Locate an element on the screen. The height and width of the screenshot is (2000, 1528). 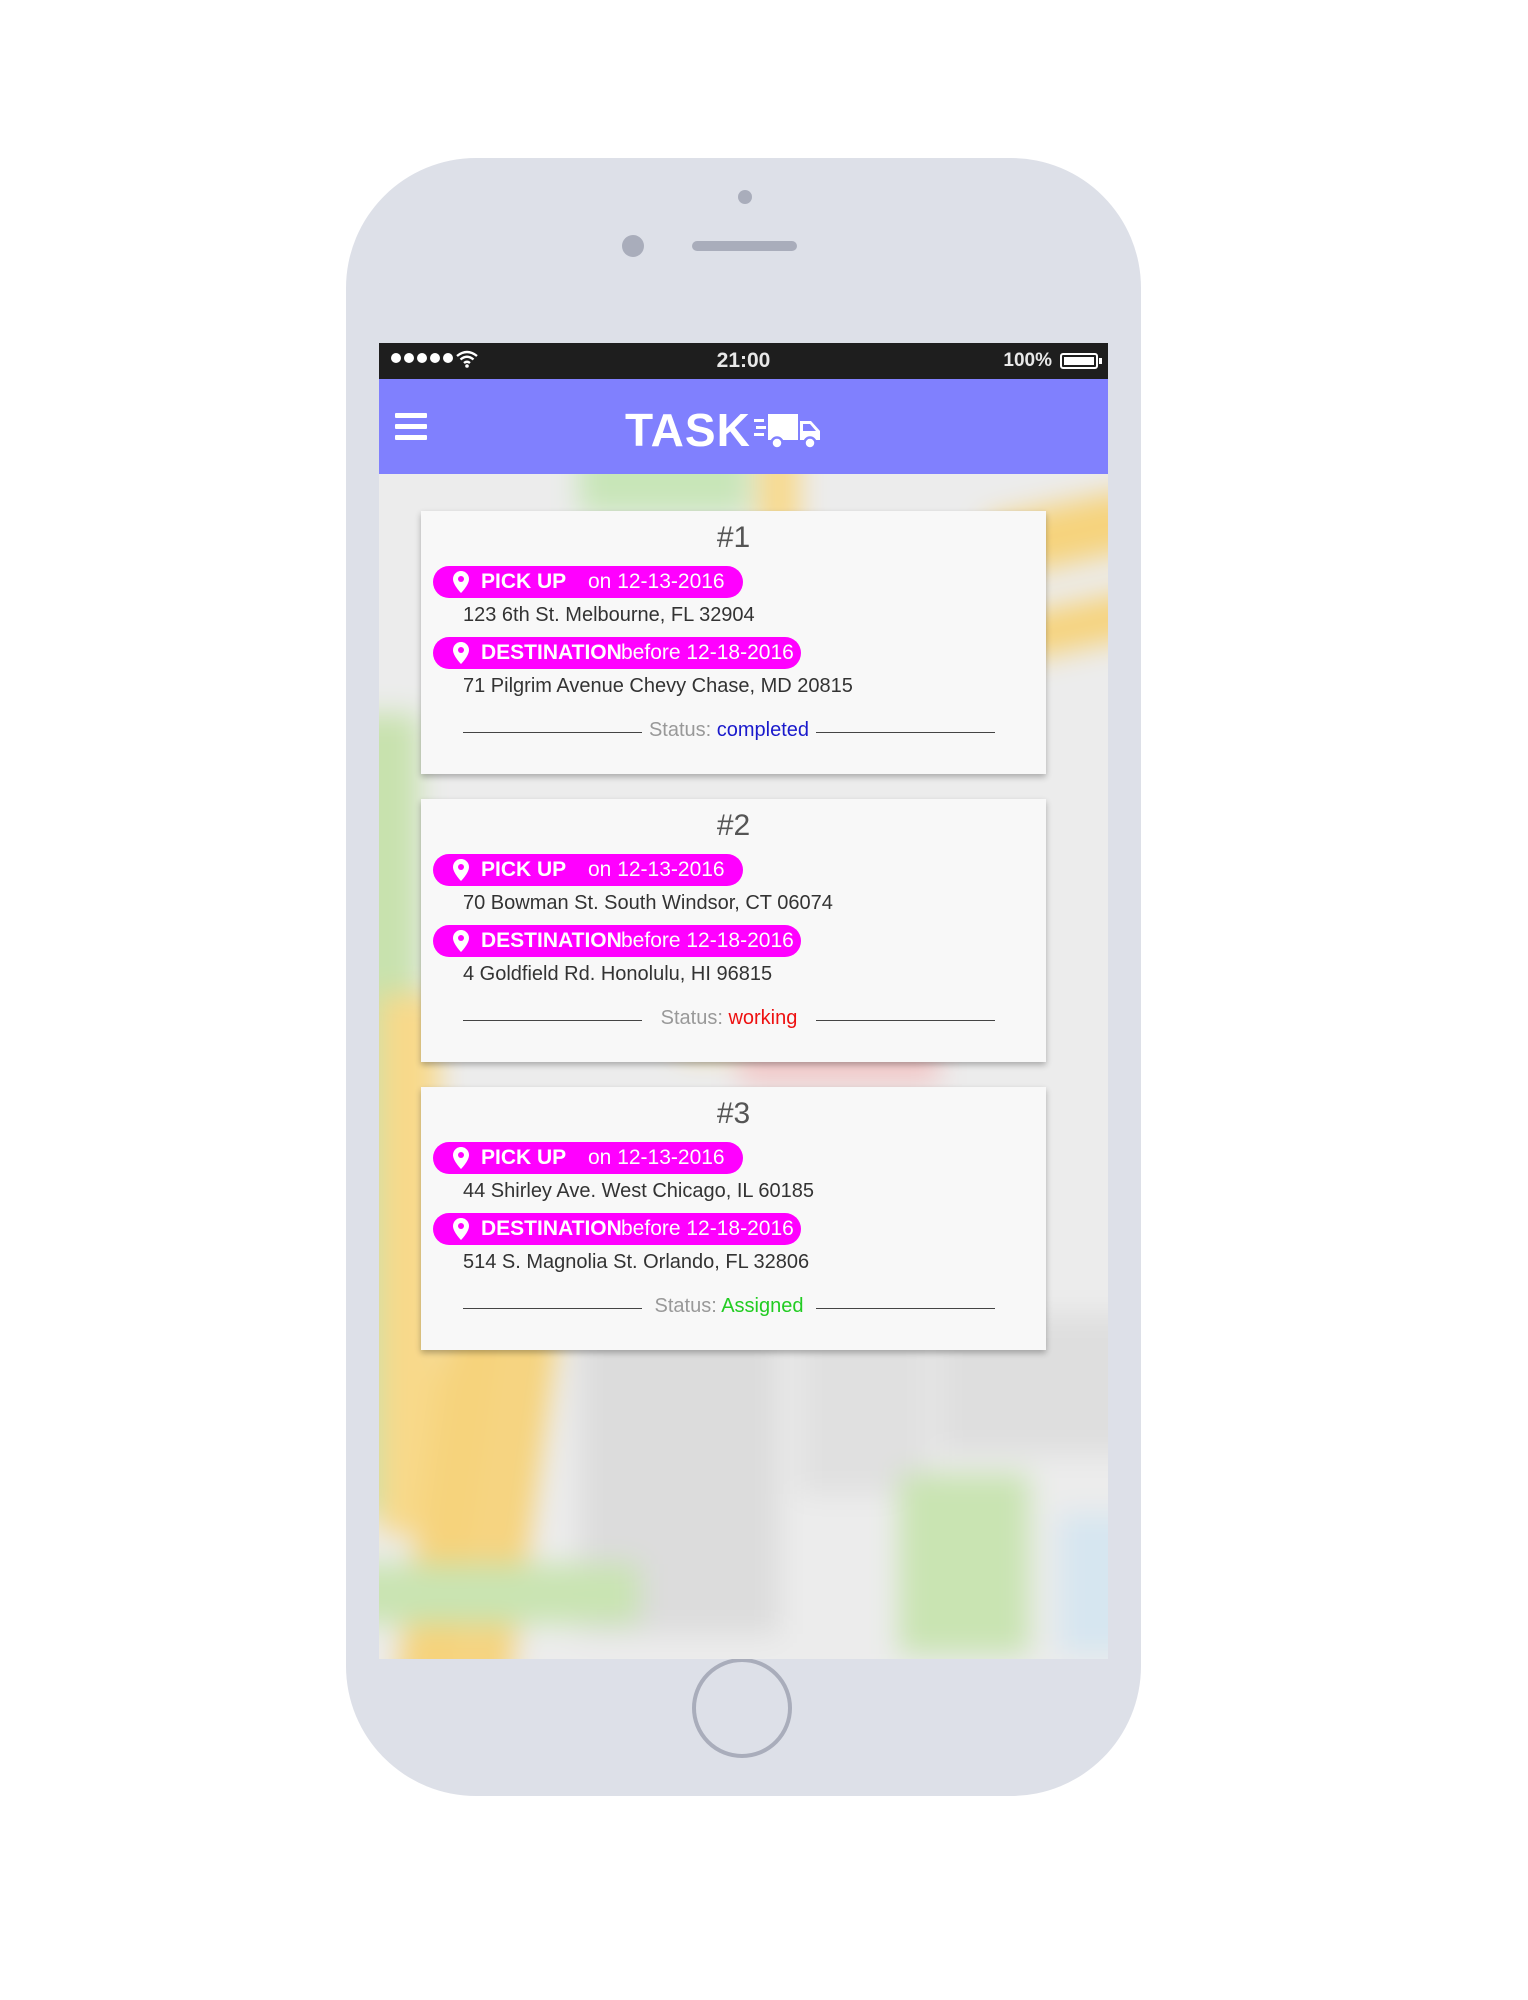
task-number: #2 is located at coordinates (733, 825).